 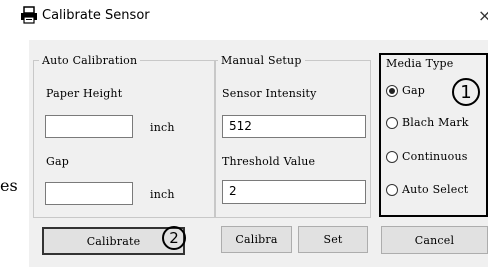 I want to click on media-type-legend: Media Type, so click(x=420, y=63).